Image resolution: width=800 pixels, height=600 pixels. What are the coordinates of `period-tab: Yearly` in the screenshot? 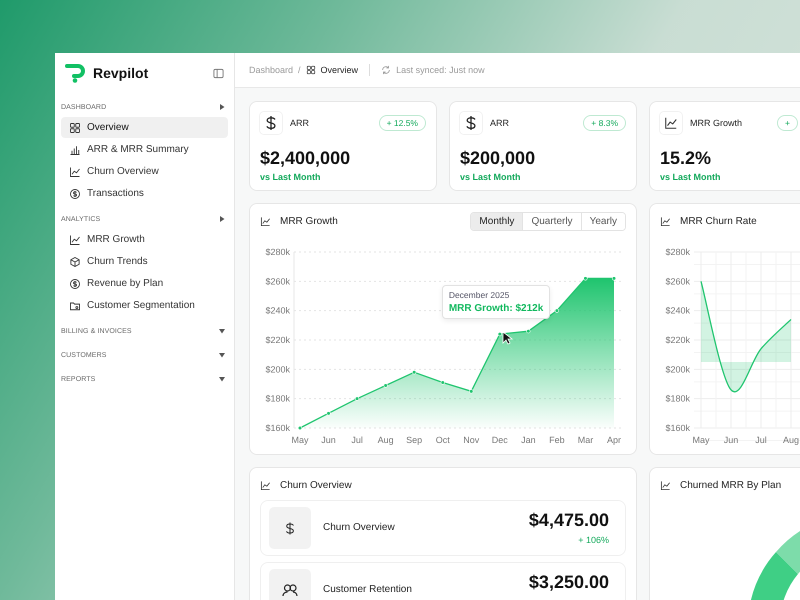 It's located at (602, 221).